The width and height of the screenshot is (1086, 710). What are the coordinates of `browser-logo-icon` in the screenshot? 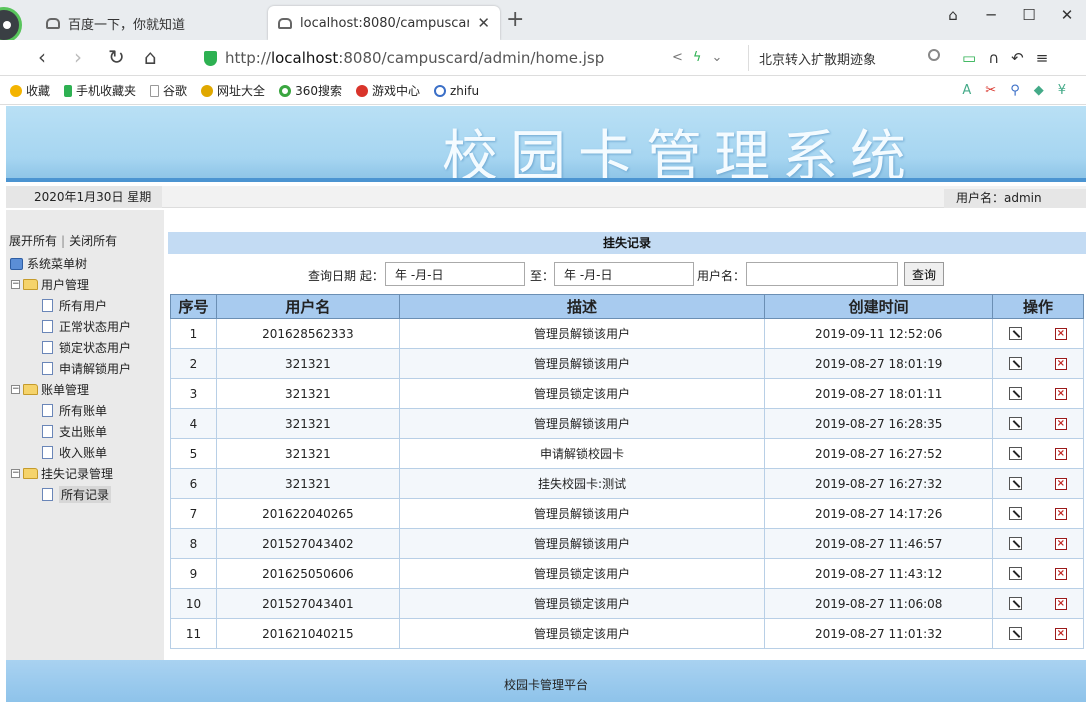 It's located at (11, 25).